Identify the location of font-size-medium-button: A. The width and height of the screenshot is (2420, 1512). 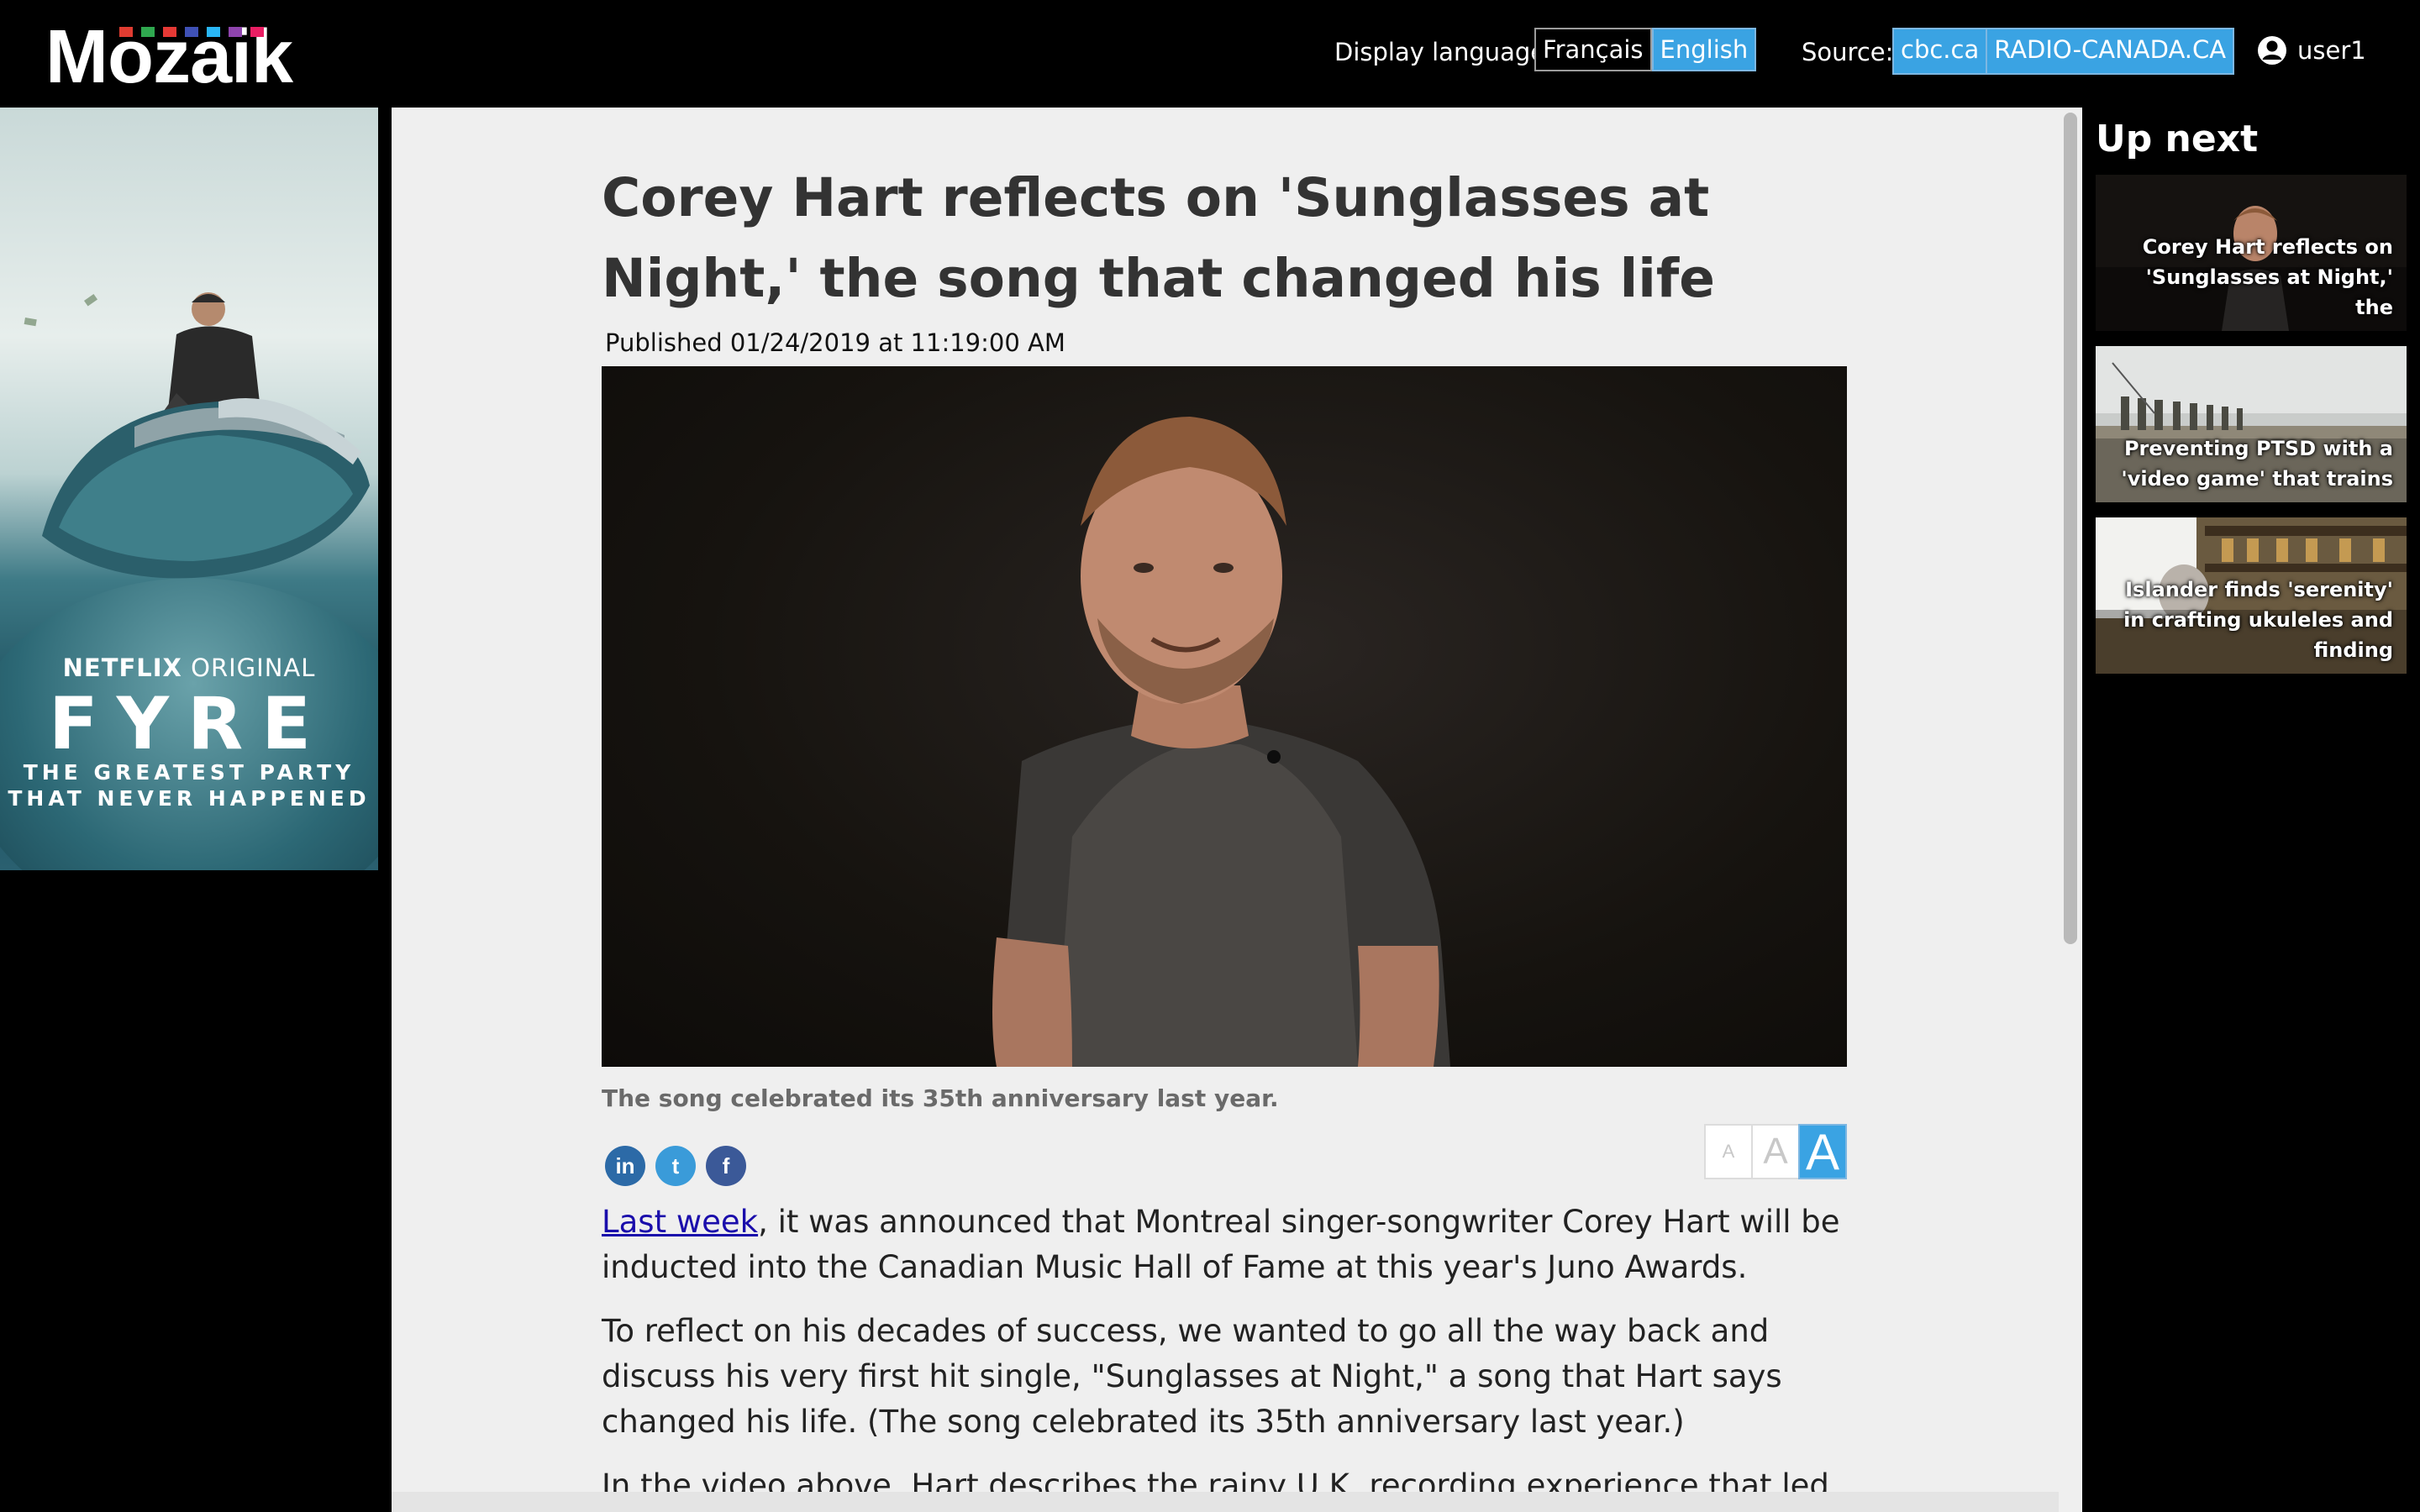
(1775, 1151).